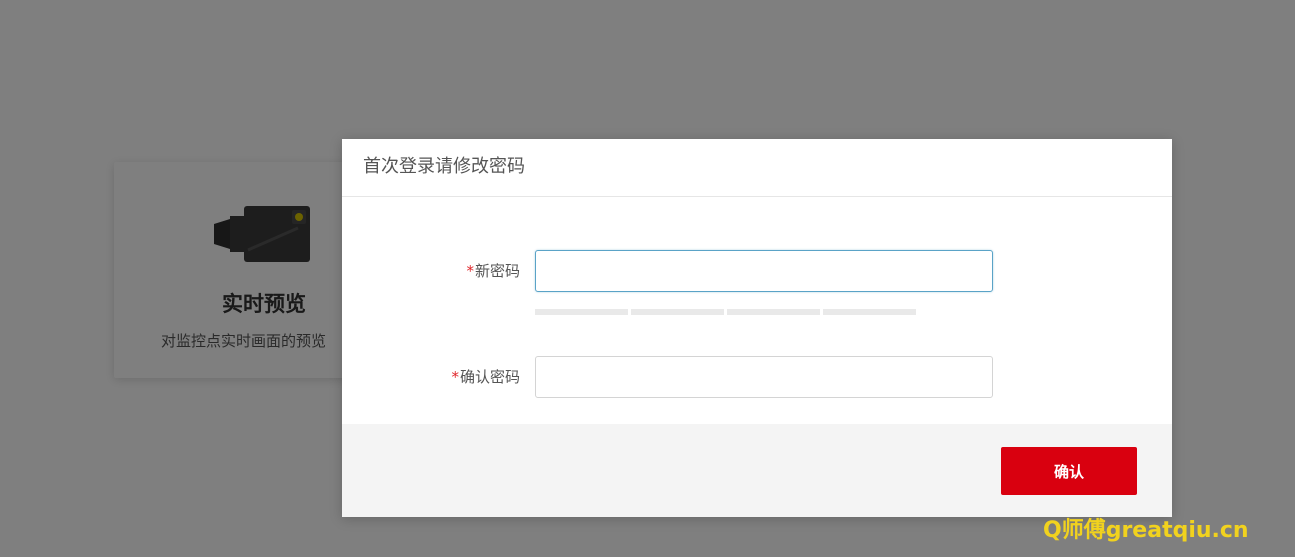 The height and width of the screenshot is (557, 1295). I want to click on dialog-footer: 确认, so click(757, 470).